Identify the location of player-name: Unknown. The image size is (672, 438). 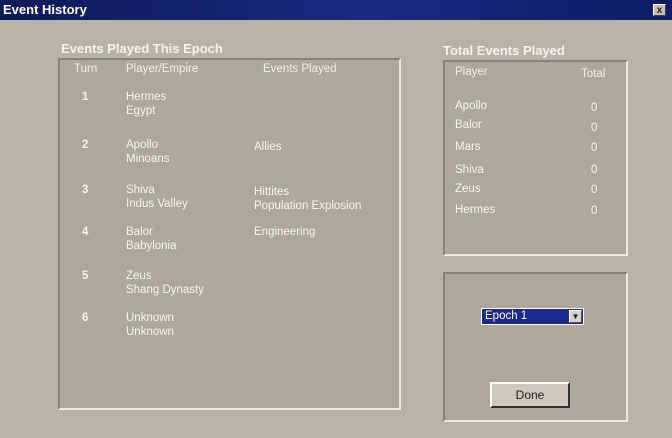
(150, 318).